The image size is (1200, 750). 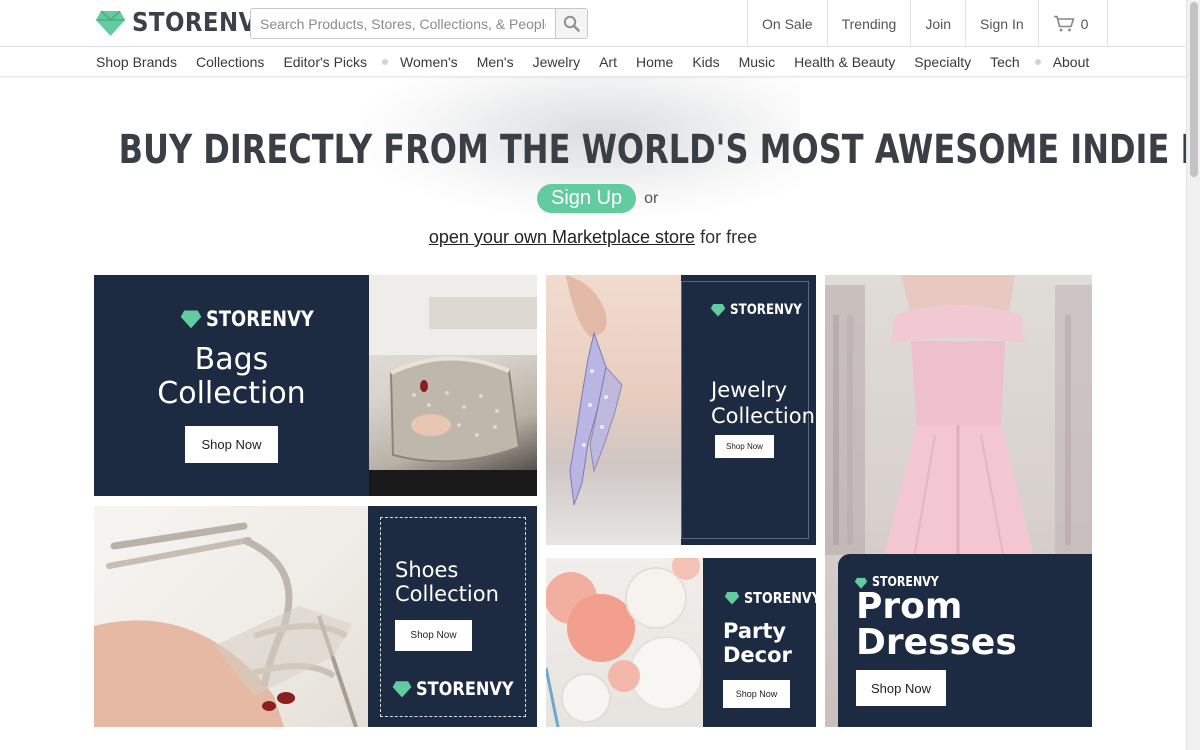 I want to click on shoes-title: Shoes Collection, so click(x=447, y=582).